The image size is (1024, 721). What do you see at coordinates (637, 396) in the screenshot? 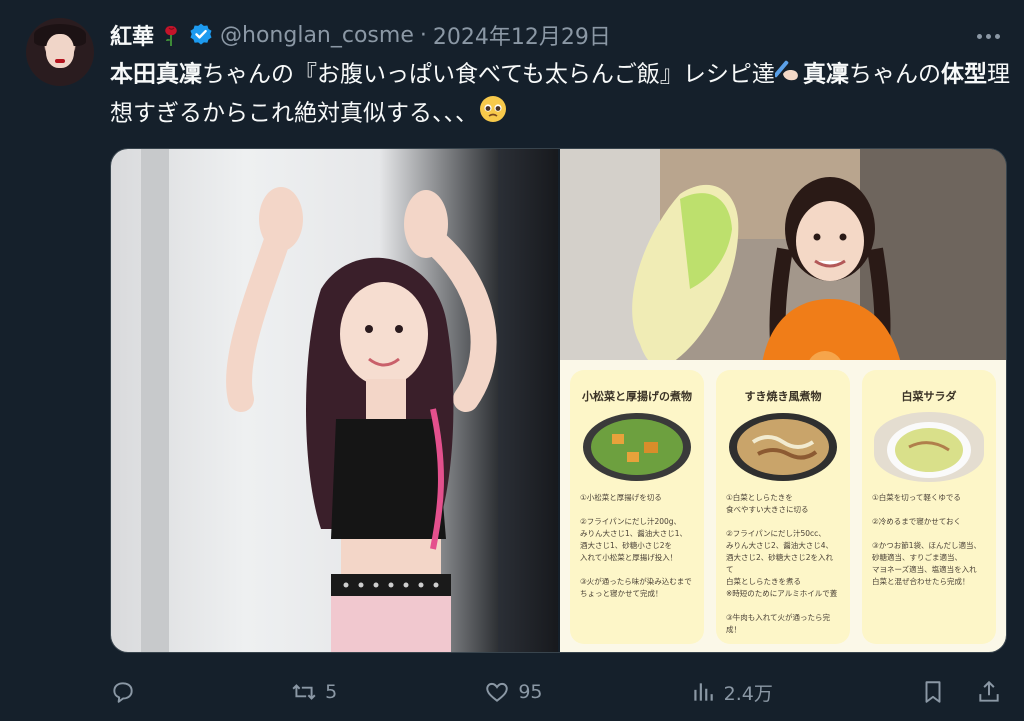
I see `recipe-1-title: 小松菜と厚揚げの煮物` at bounding box center [637, 396].